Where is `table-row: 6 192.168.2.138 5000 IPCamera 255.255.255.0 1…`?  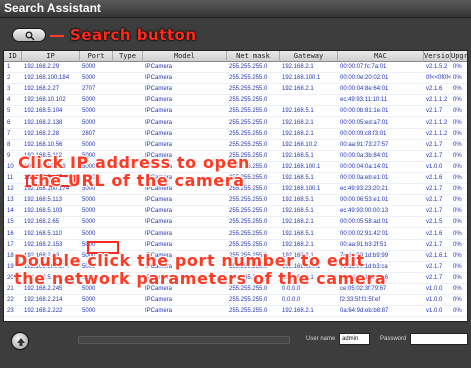
table-row: 6 192.168.2.138 5000 IPCamera 255.255.255.0 1… is located at coordinates (235, 123).